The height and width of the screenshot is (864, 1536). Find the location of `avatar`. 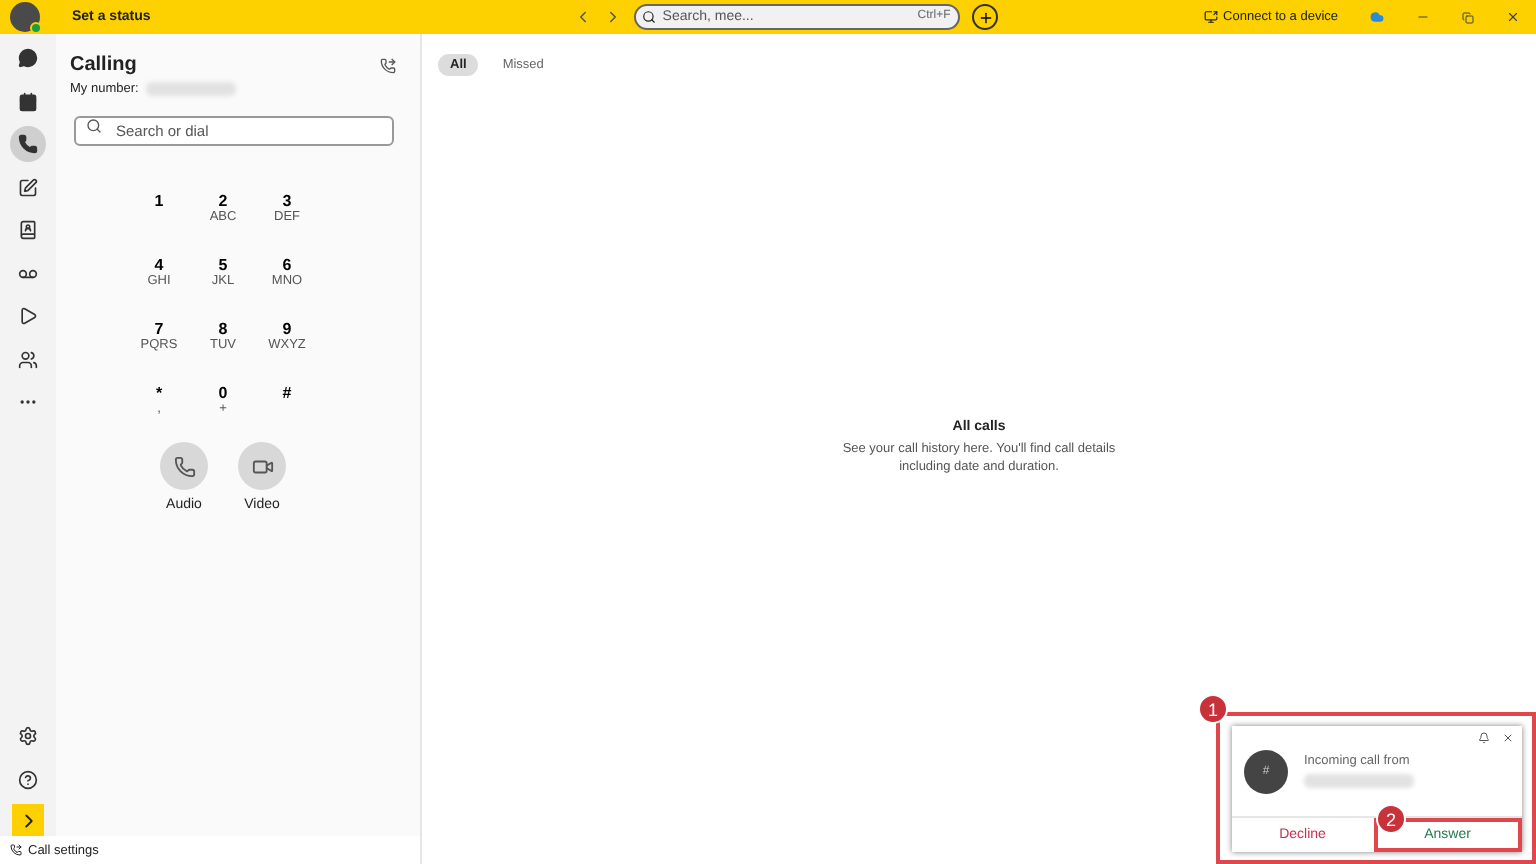

avatar is located at coordinates (25, 17).